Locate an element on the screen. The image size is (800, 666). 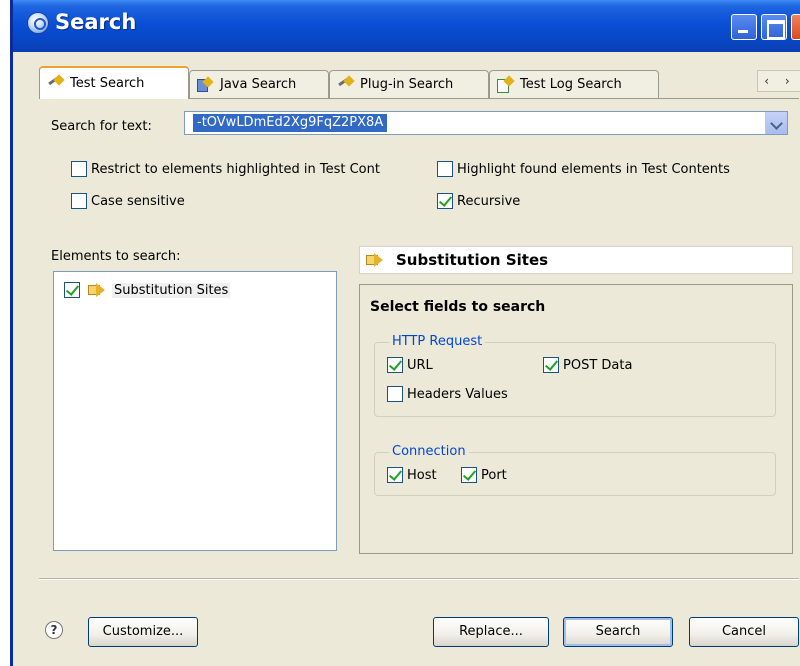
host-option: Host is located at coordinates (412, 475).